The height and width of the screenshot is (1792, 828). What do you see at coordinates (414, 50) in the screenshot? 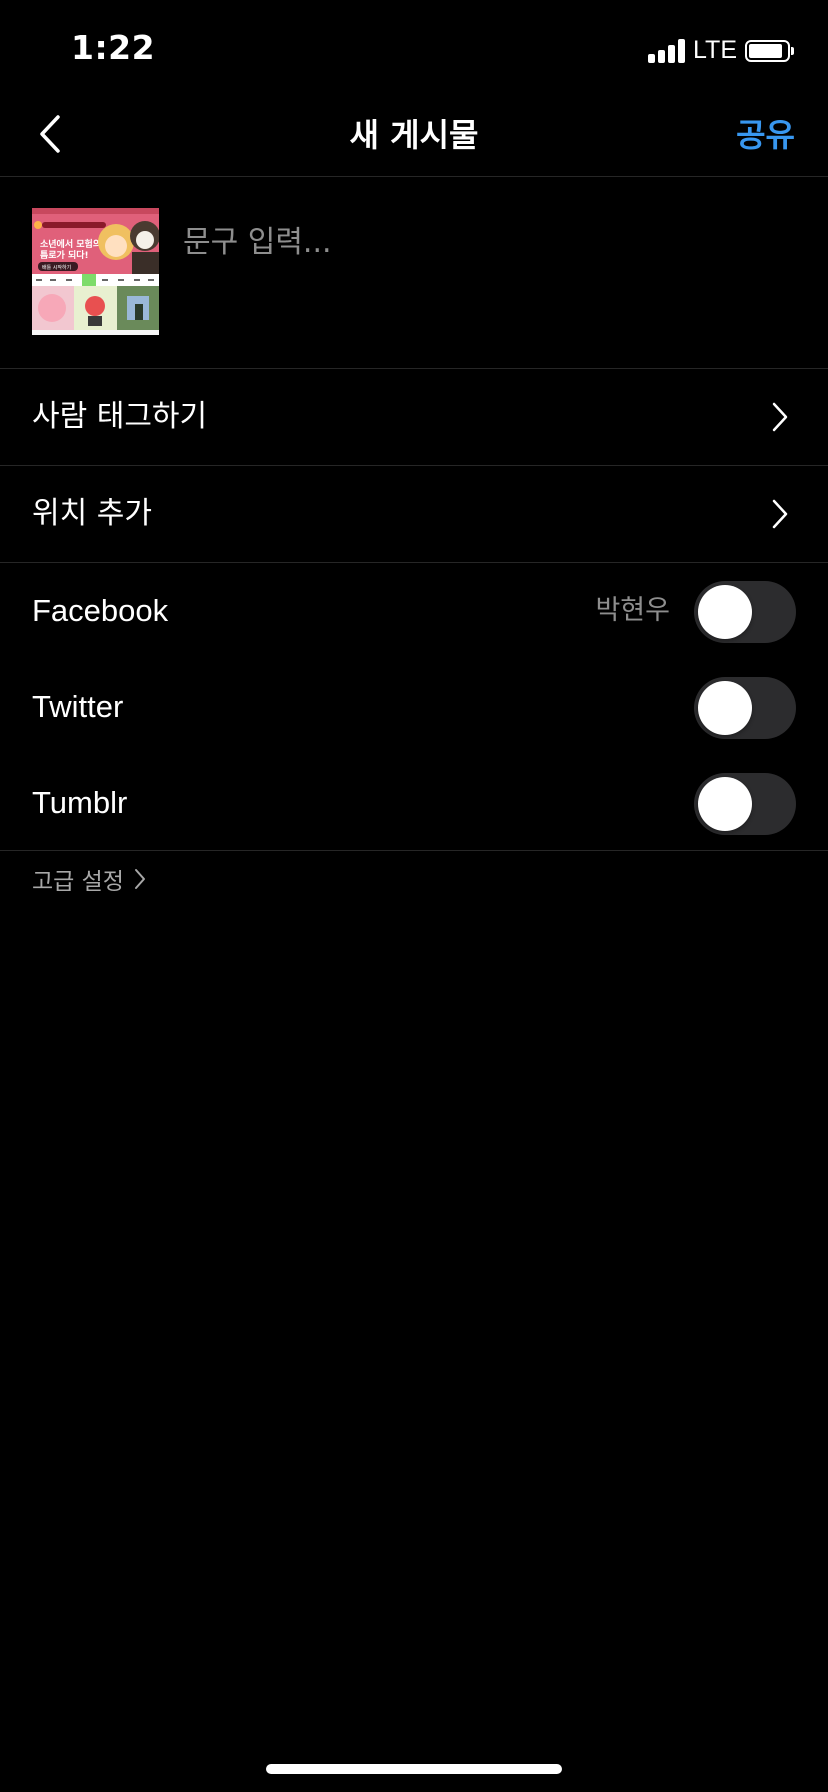
I see `status-bar: 1:22 LTE` at bounding box center [414, 50].